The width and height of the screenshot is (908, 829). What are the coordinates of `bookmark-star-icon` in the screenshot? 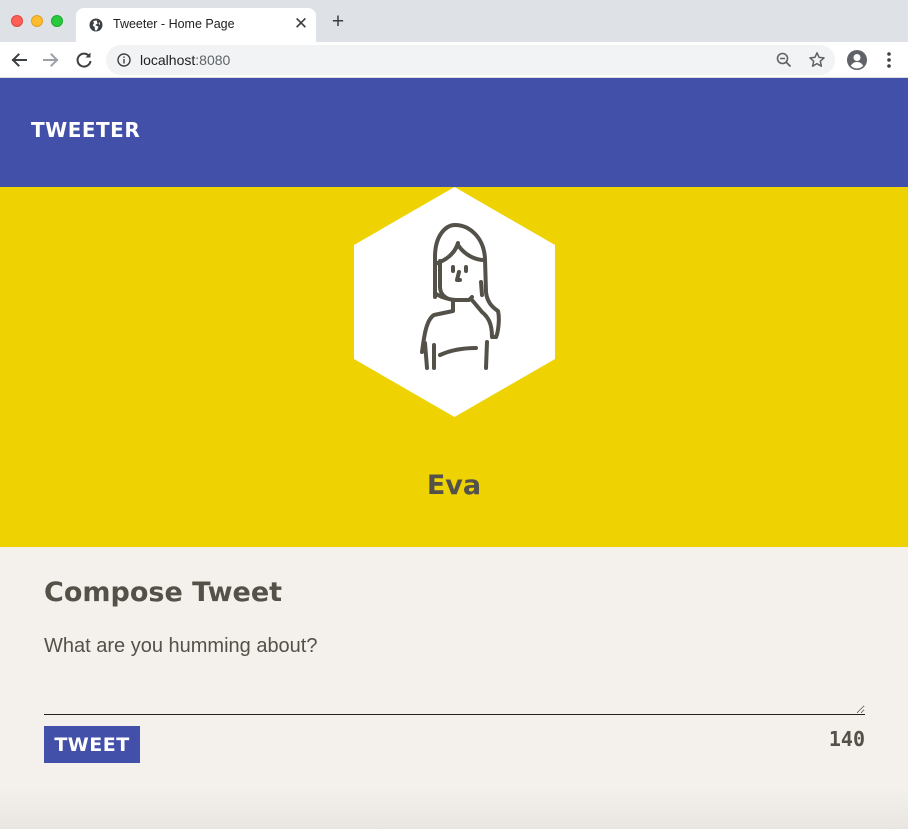 It's located at (817, 60).